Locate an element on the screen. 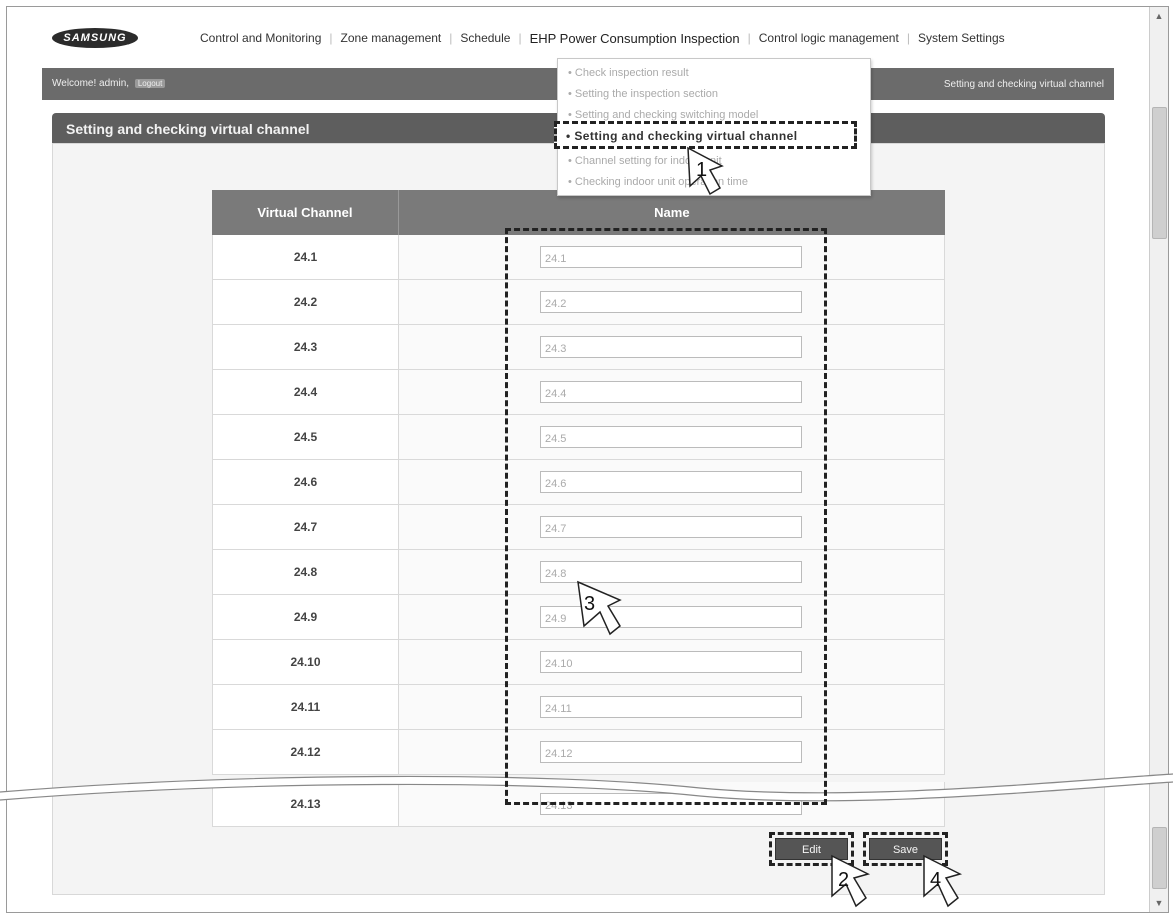  channel-cell: 24.11 is located at coordinates (306, 707).